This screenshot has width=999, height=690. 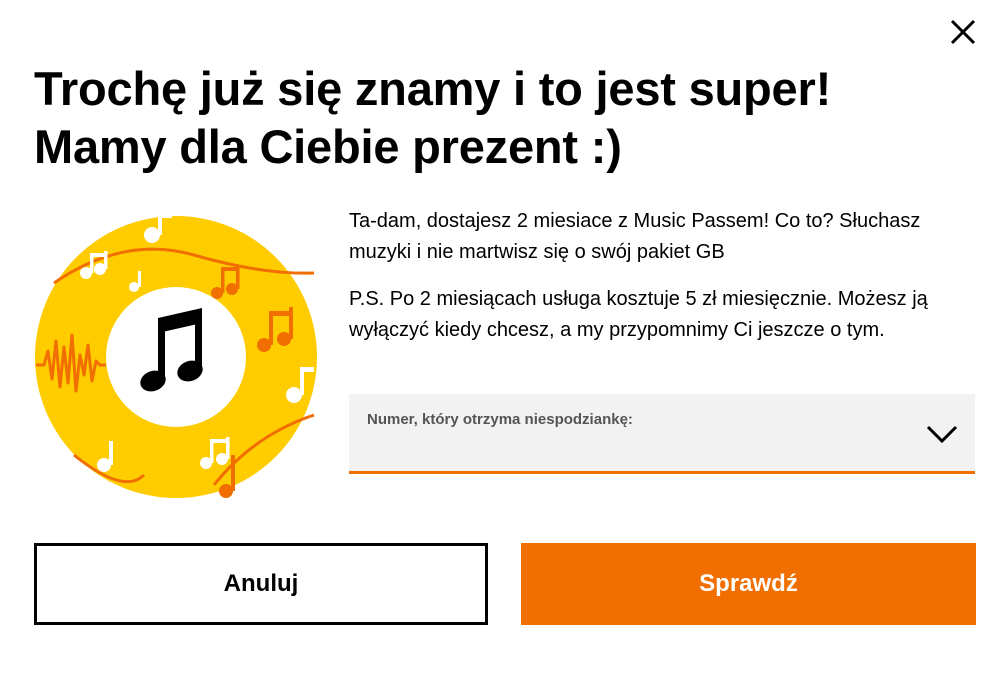 What do you see at coordinates (748, 584) in the screenshot?
I see `check-button: Sprawdź` at bounding box center [748, 584].